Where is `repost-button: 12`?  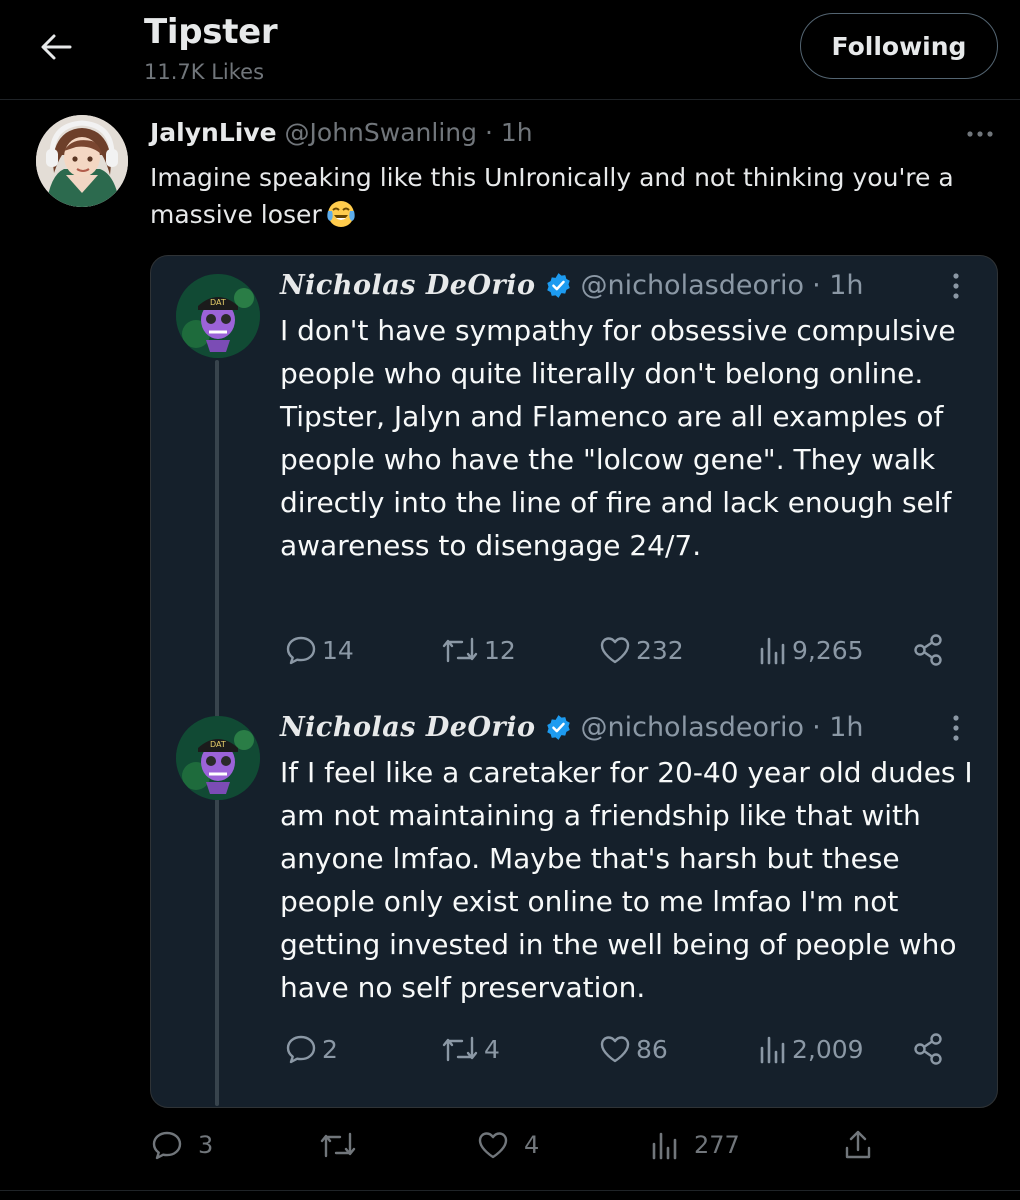 repost-button: 12 is located at coordinates (478, 650).